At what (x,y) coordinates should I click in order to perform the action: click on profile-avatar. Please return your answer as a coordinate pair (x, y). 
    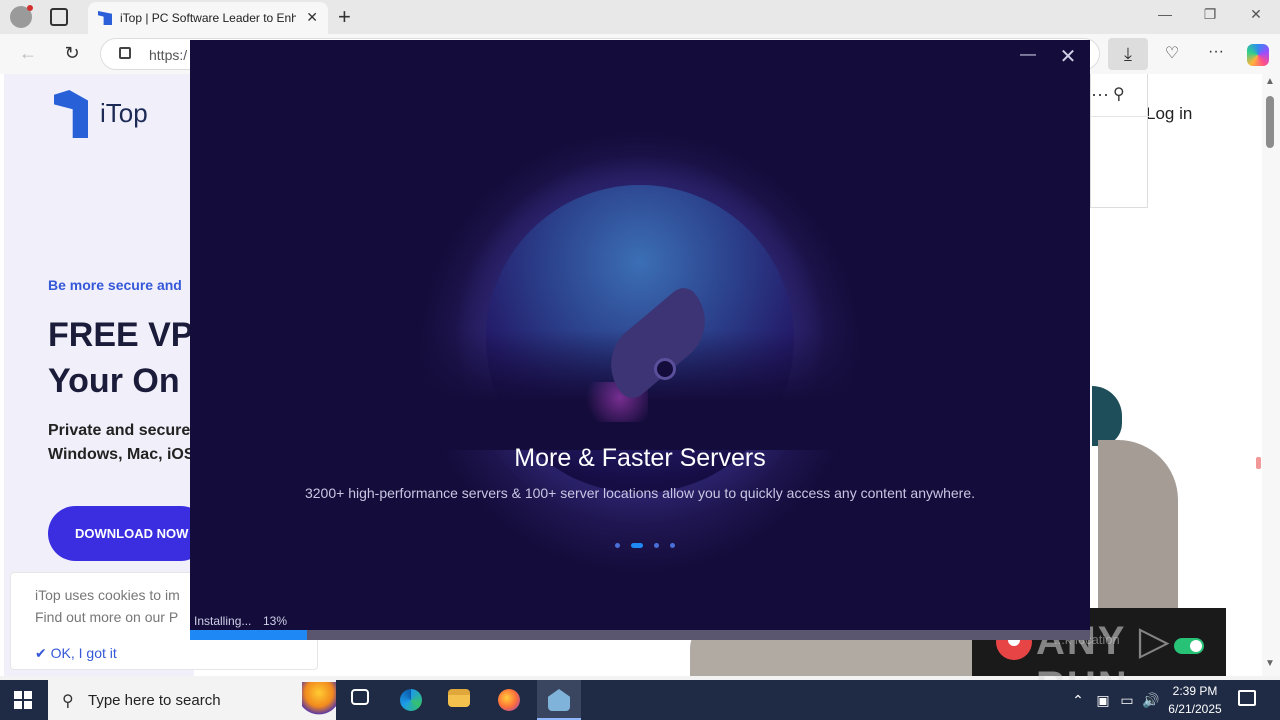
    Looking at the image, I should click on (21, 16).